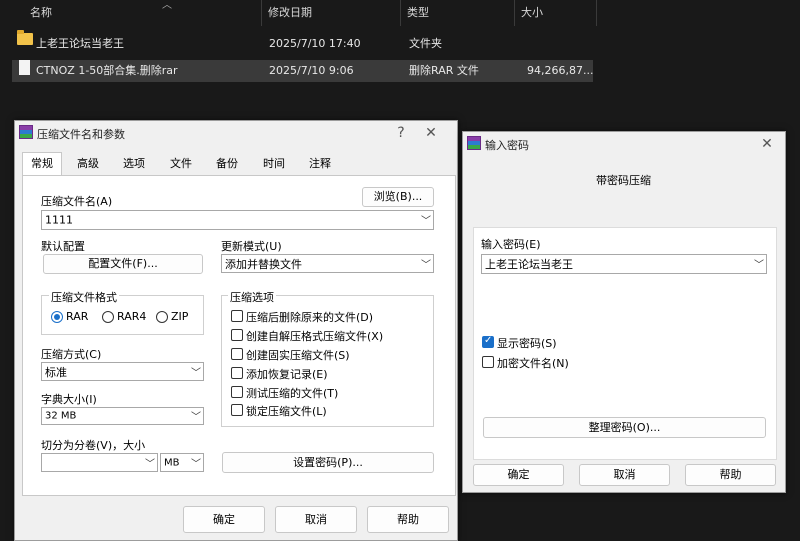 The image size is (800, 541). I want to click on solid-archive-label: 创建固实压缩文件(S), so click(298, 355).